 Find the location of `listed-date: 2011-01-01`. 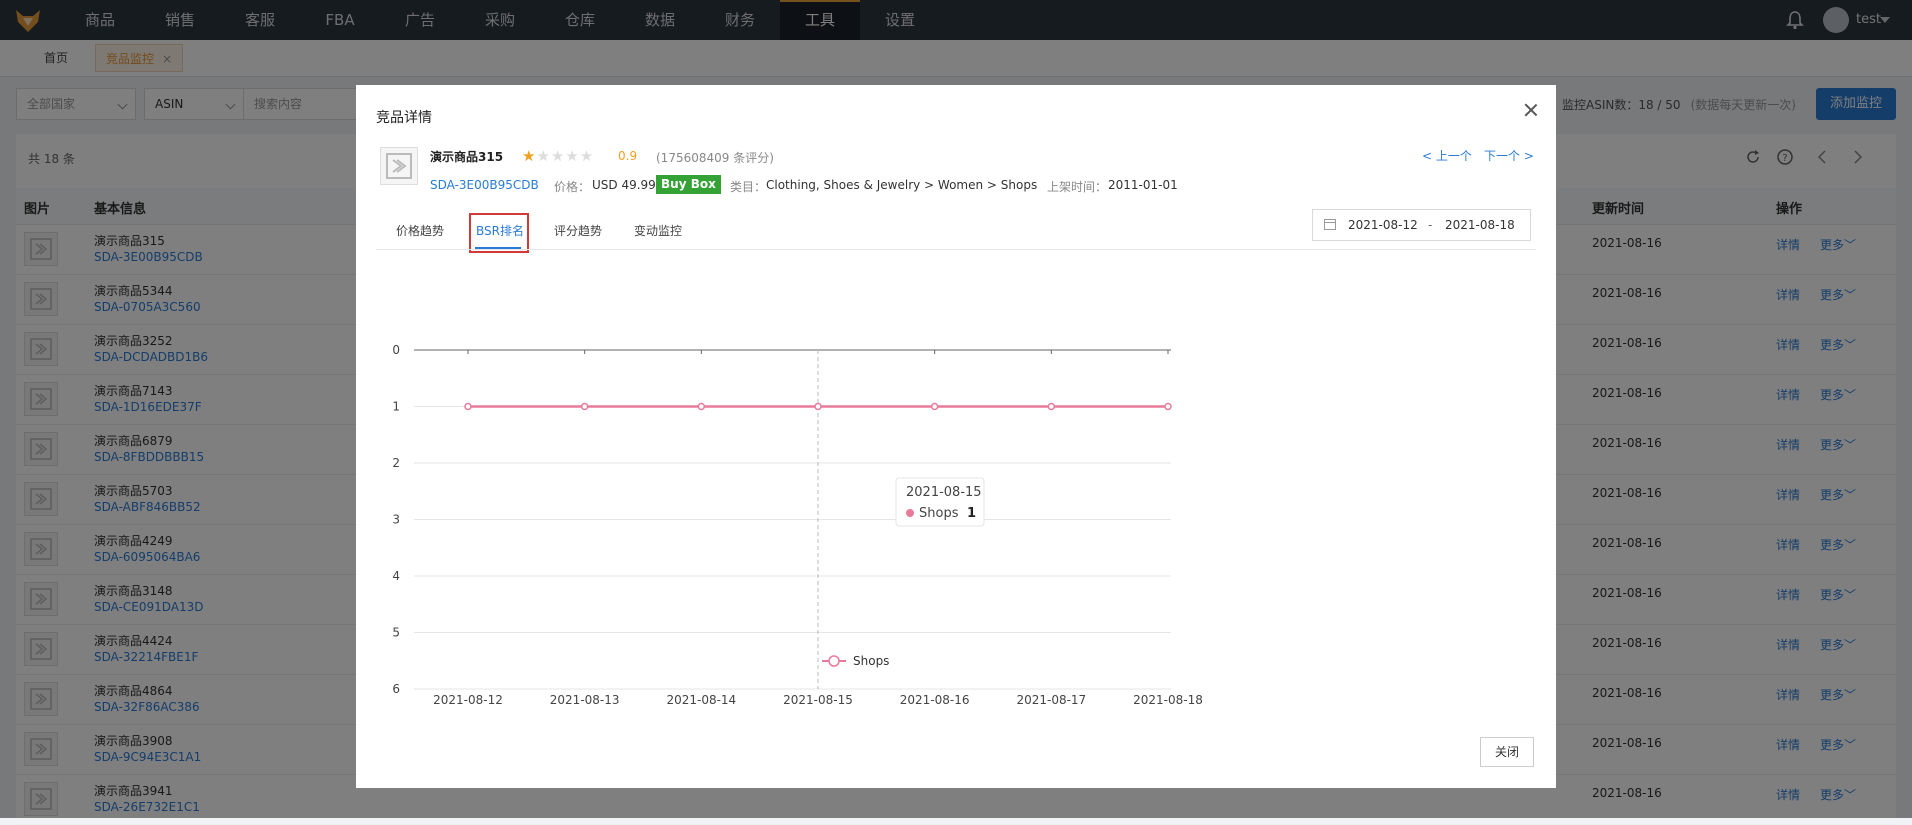

listed-date: 2011-01-01 is located at coordinates (1143, 185).